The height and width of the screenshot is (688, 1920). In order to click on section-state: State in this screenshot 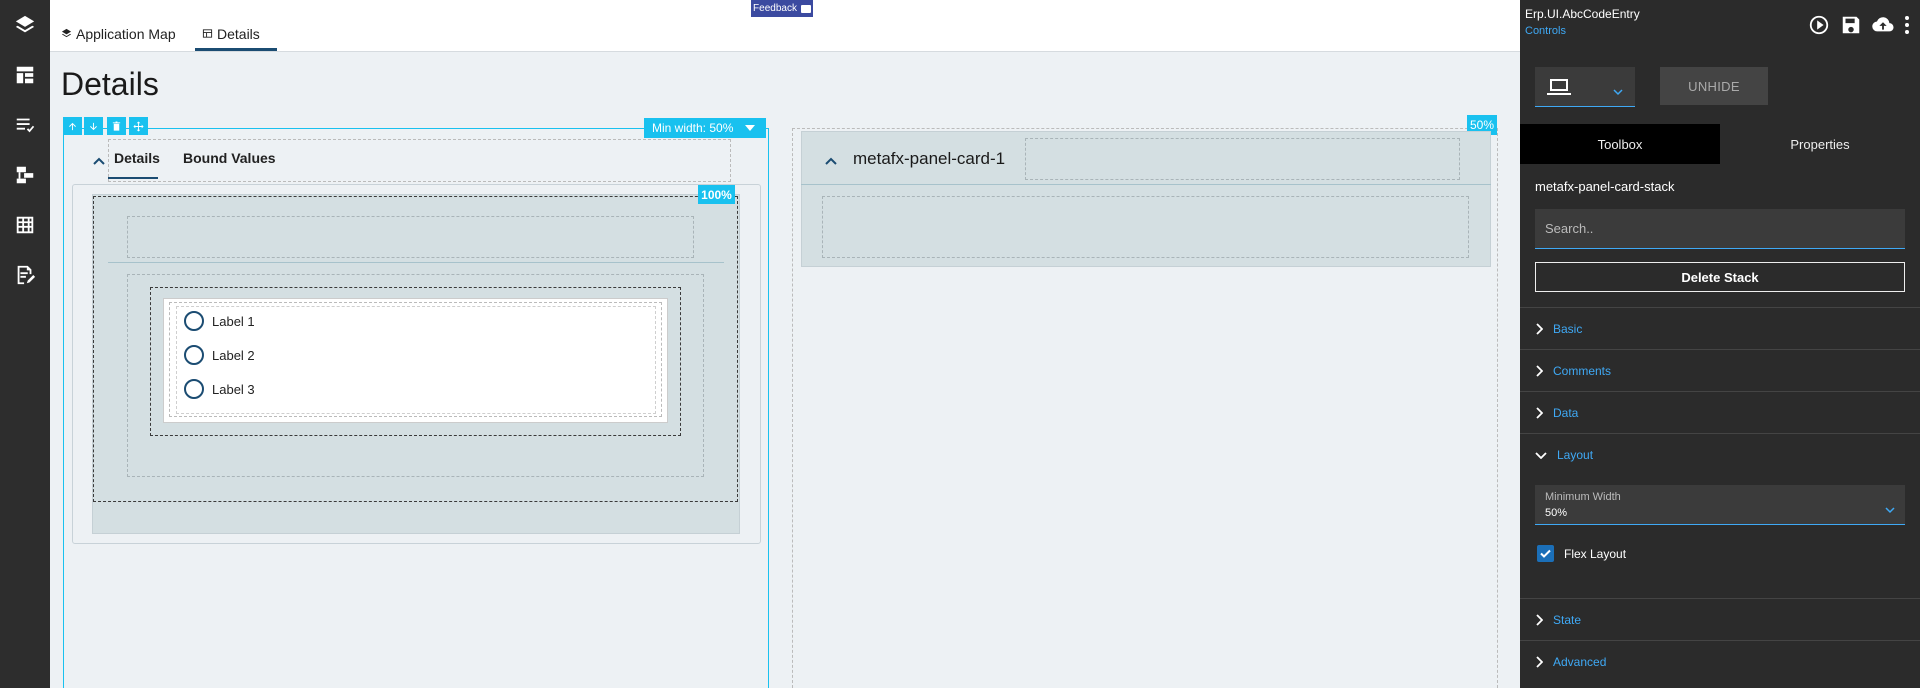, I will do `click(1720, 619)`.